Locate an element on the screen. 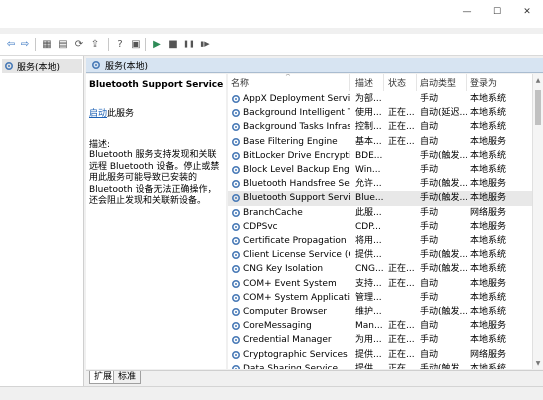 This screenshot has height=400, width=543. help-icon: ? is located at coordinates (120, 44).